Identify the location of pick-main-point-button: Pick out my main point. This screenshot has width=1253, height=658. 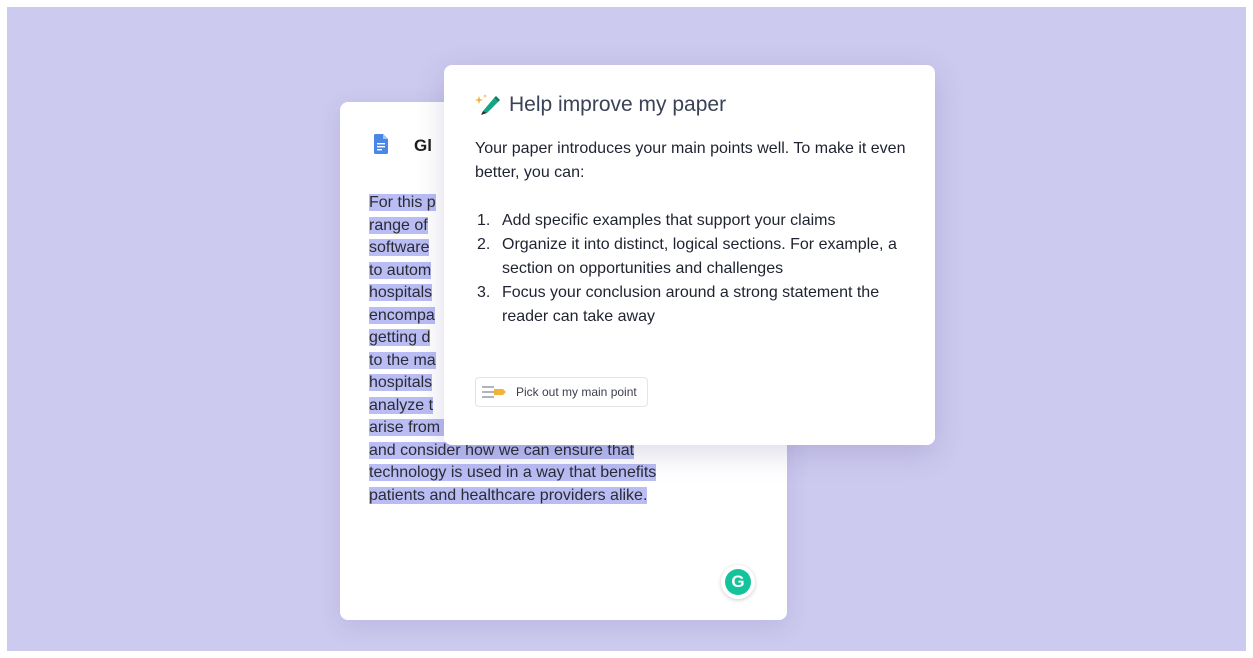
(561, 392).